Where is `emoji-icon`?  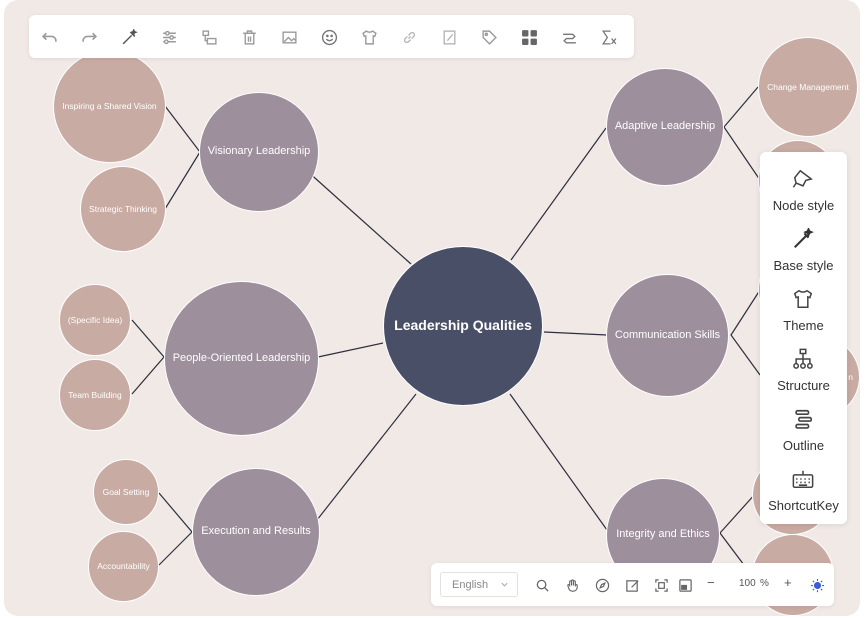 emoji-icon is located at coordinates (329, 37).